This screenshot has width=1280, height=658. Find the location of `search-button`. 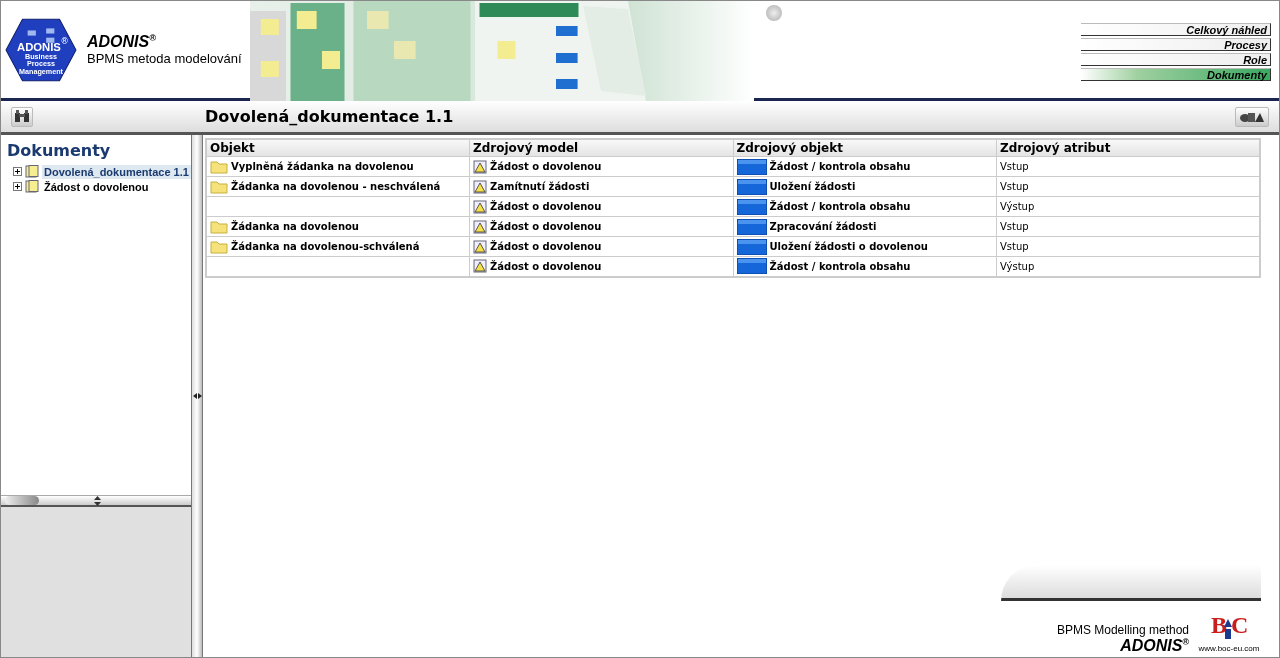

search-button is located at coordinates (22, 116).